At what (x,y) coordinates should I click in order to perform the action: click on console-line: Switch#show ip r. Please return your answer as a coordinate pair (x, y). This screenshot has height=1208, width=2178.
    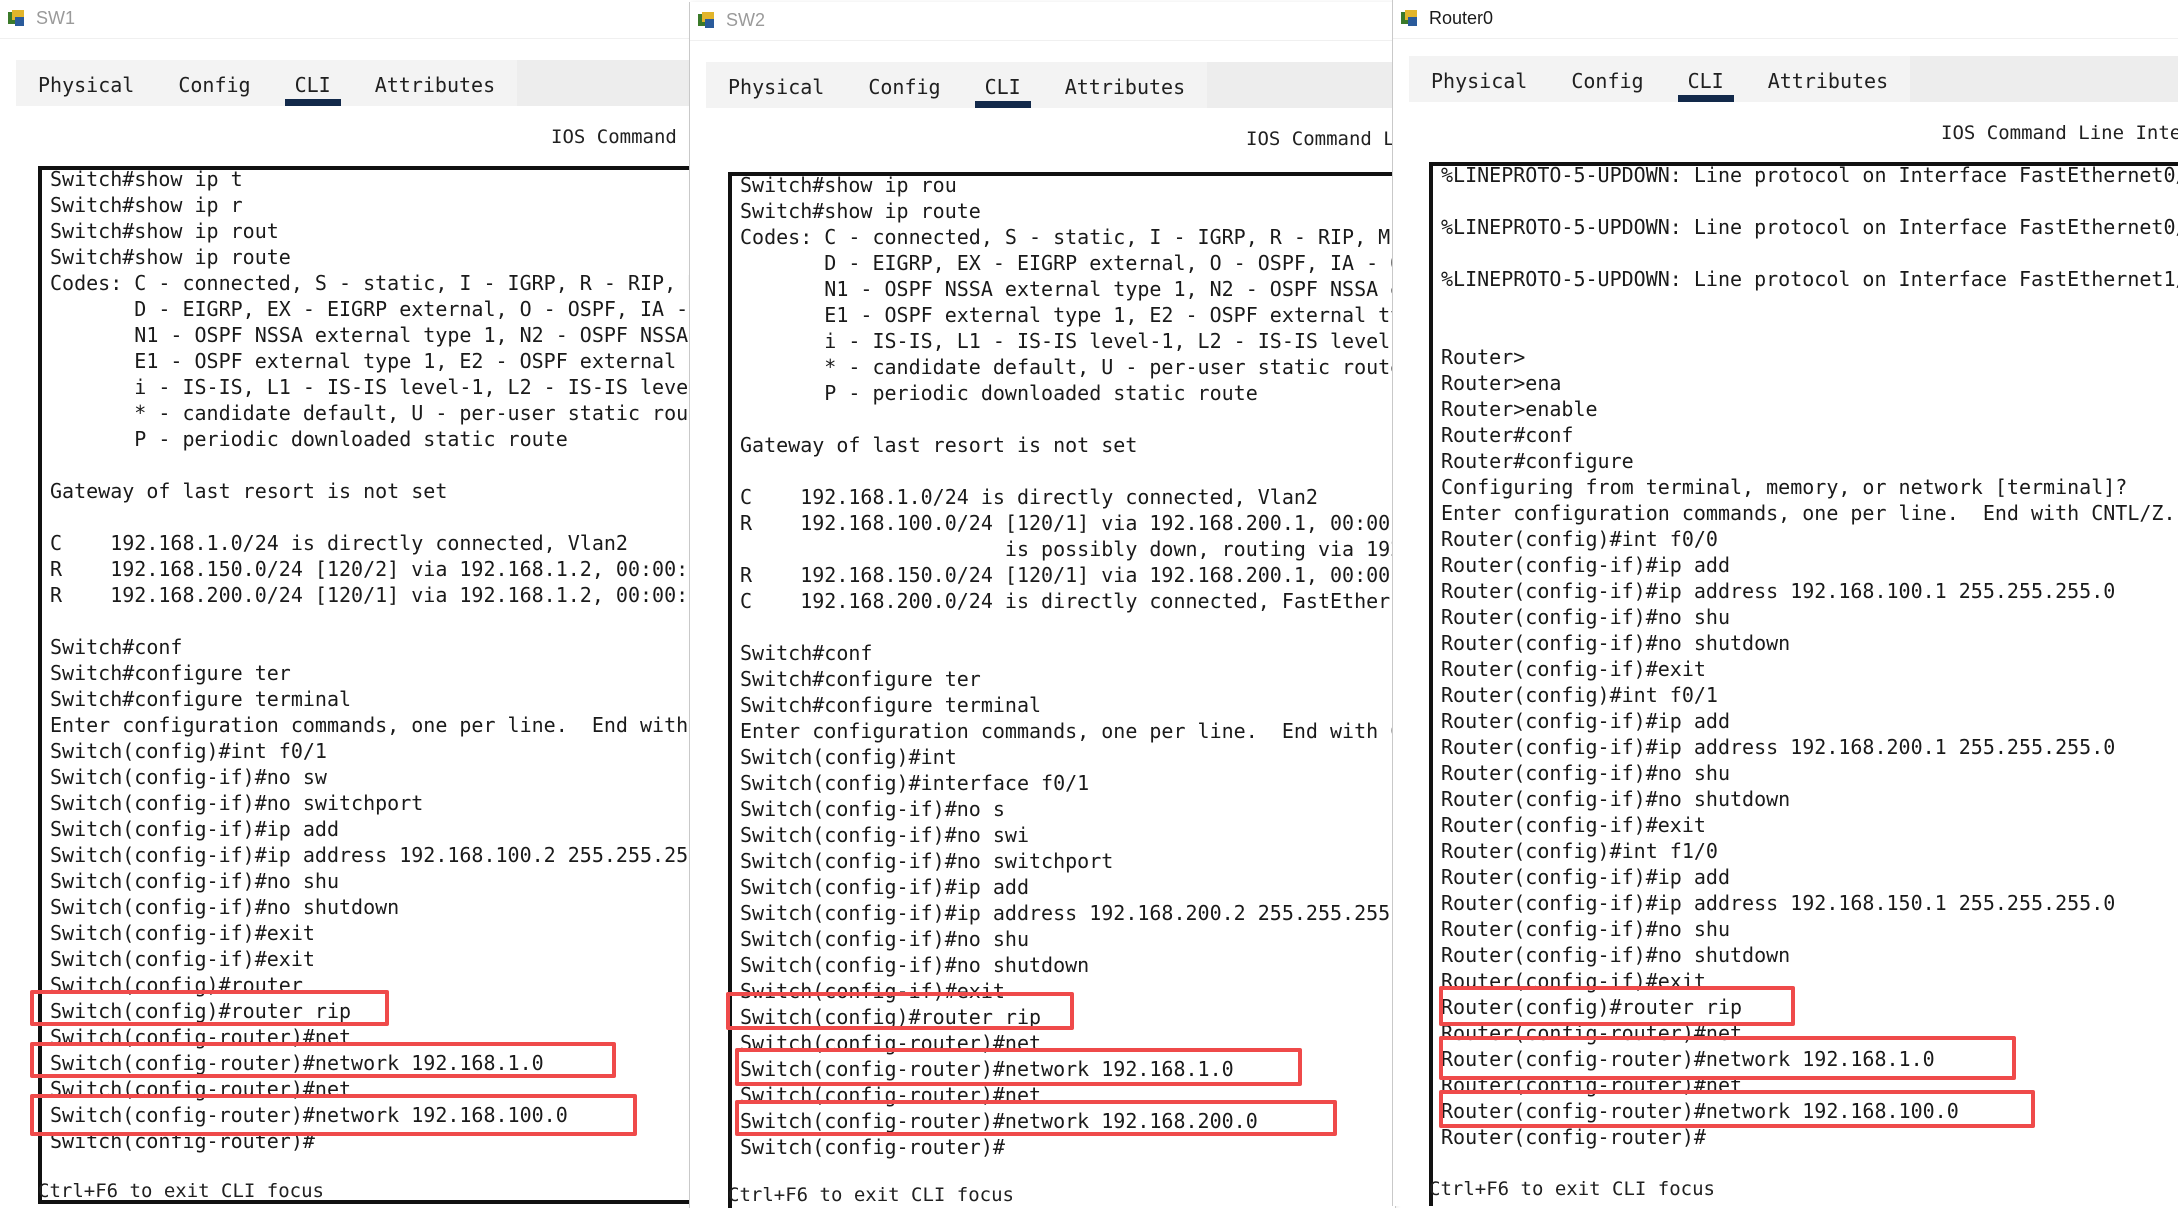
    Looking at the image, I should click on (146, 205).